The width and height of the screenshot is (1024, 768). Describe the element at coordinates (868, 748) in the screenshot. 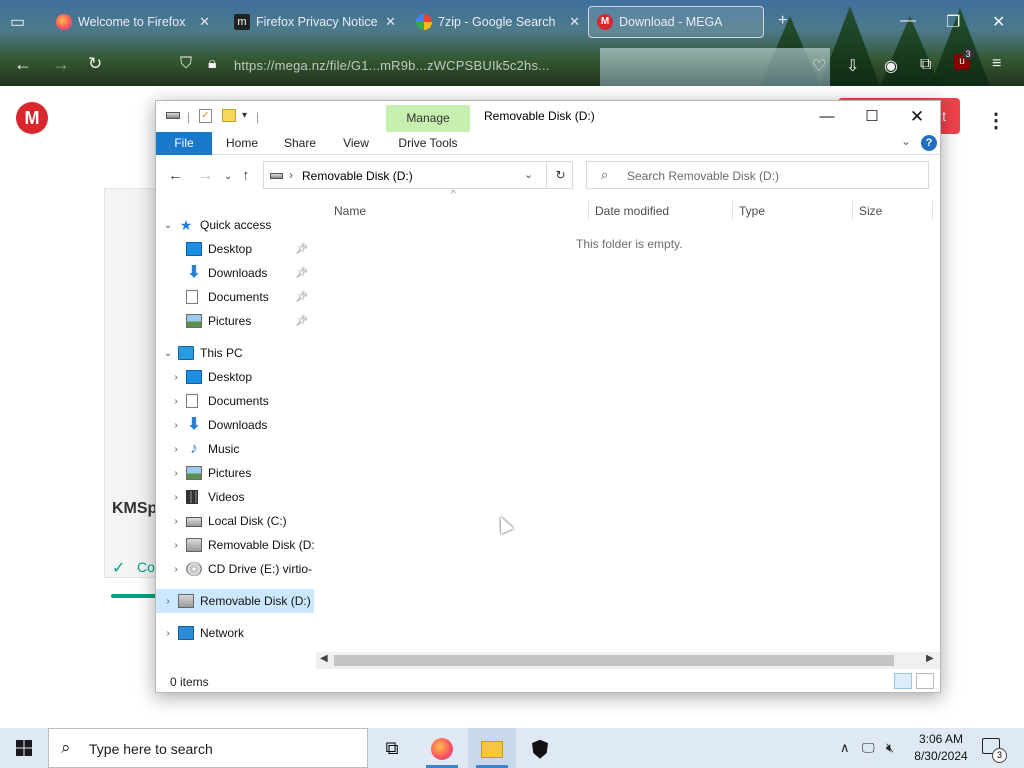

I see `network-tray-icon: 🖵︎` at that location.